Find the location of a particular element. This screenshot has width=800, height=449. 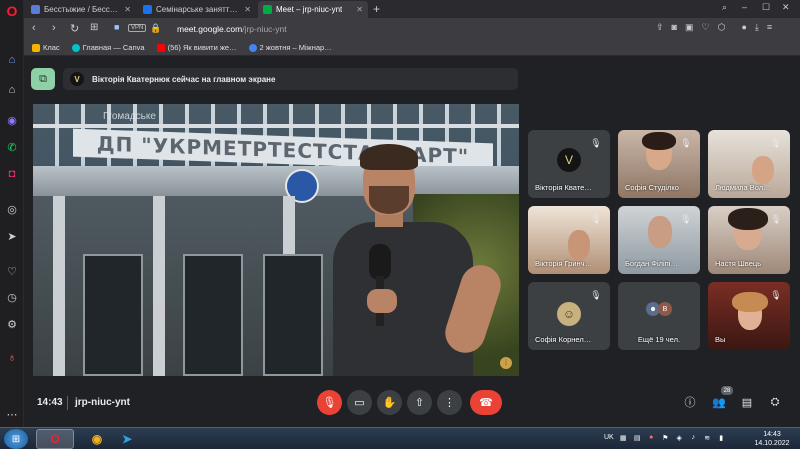

pillar is located at coordinates (59, 286).